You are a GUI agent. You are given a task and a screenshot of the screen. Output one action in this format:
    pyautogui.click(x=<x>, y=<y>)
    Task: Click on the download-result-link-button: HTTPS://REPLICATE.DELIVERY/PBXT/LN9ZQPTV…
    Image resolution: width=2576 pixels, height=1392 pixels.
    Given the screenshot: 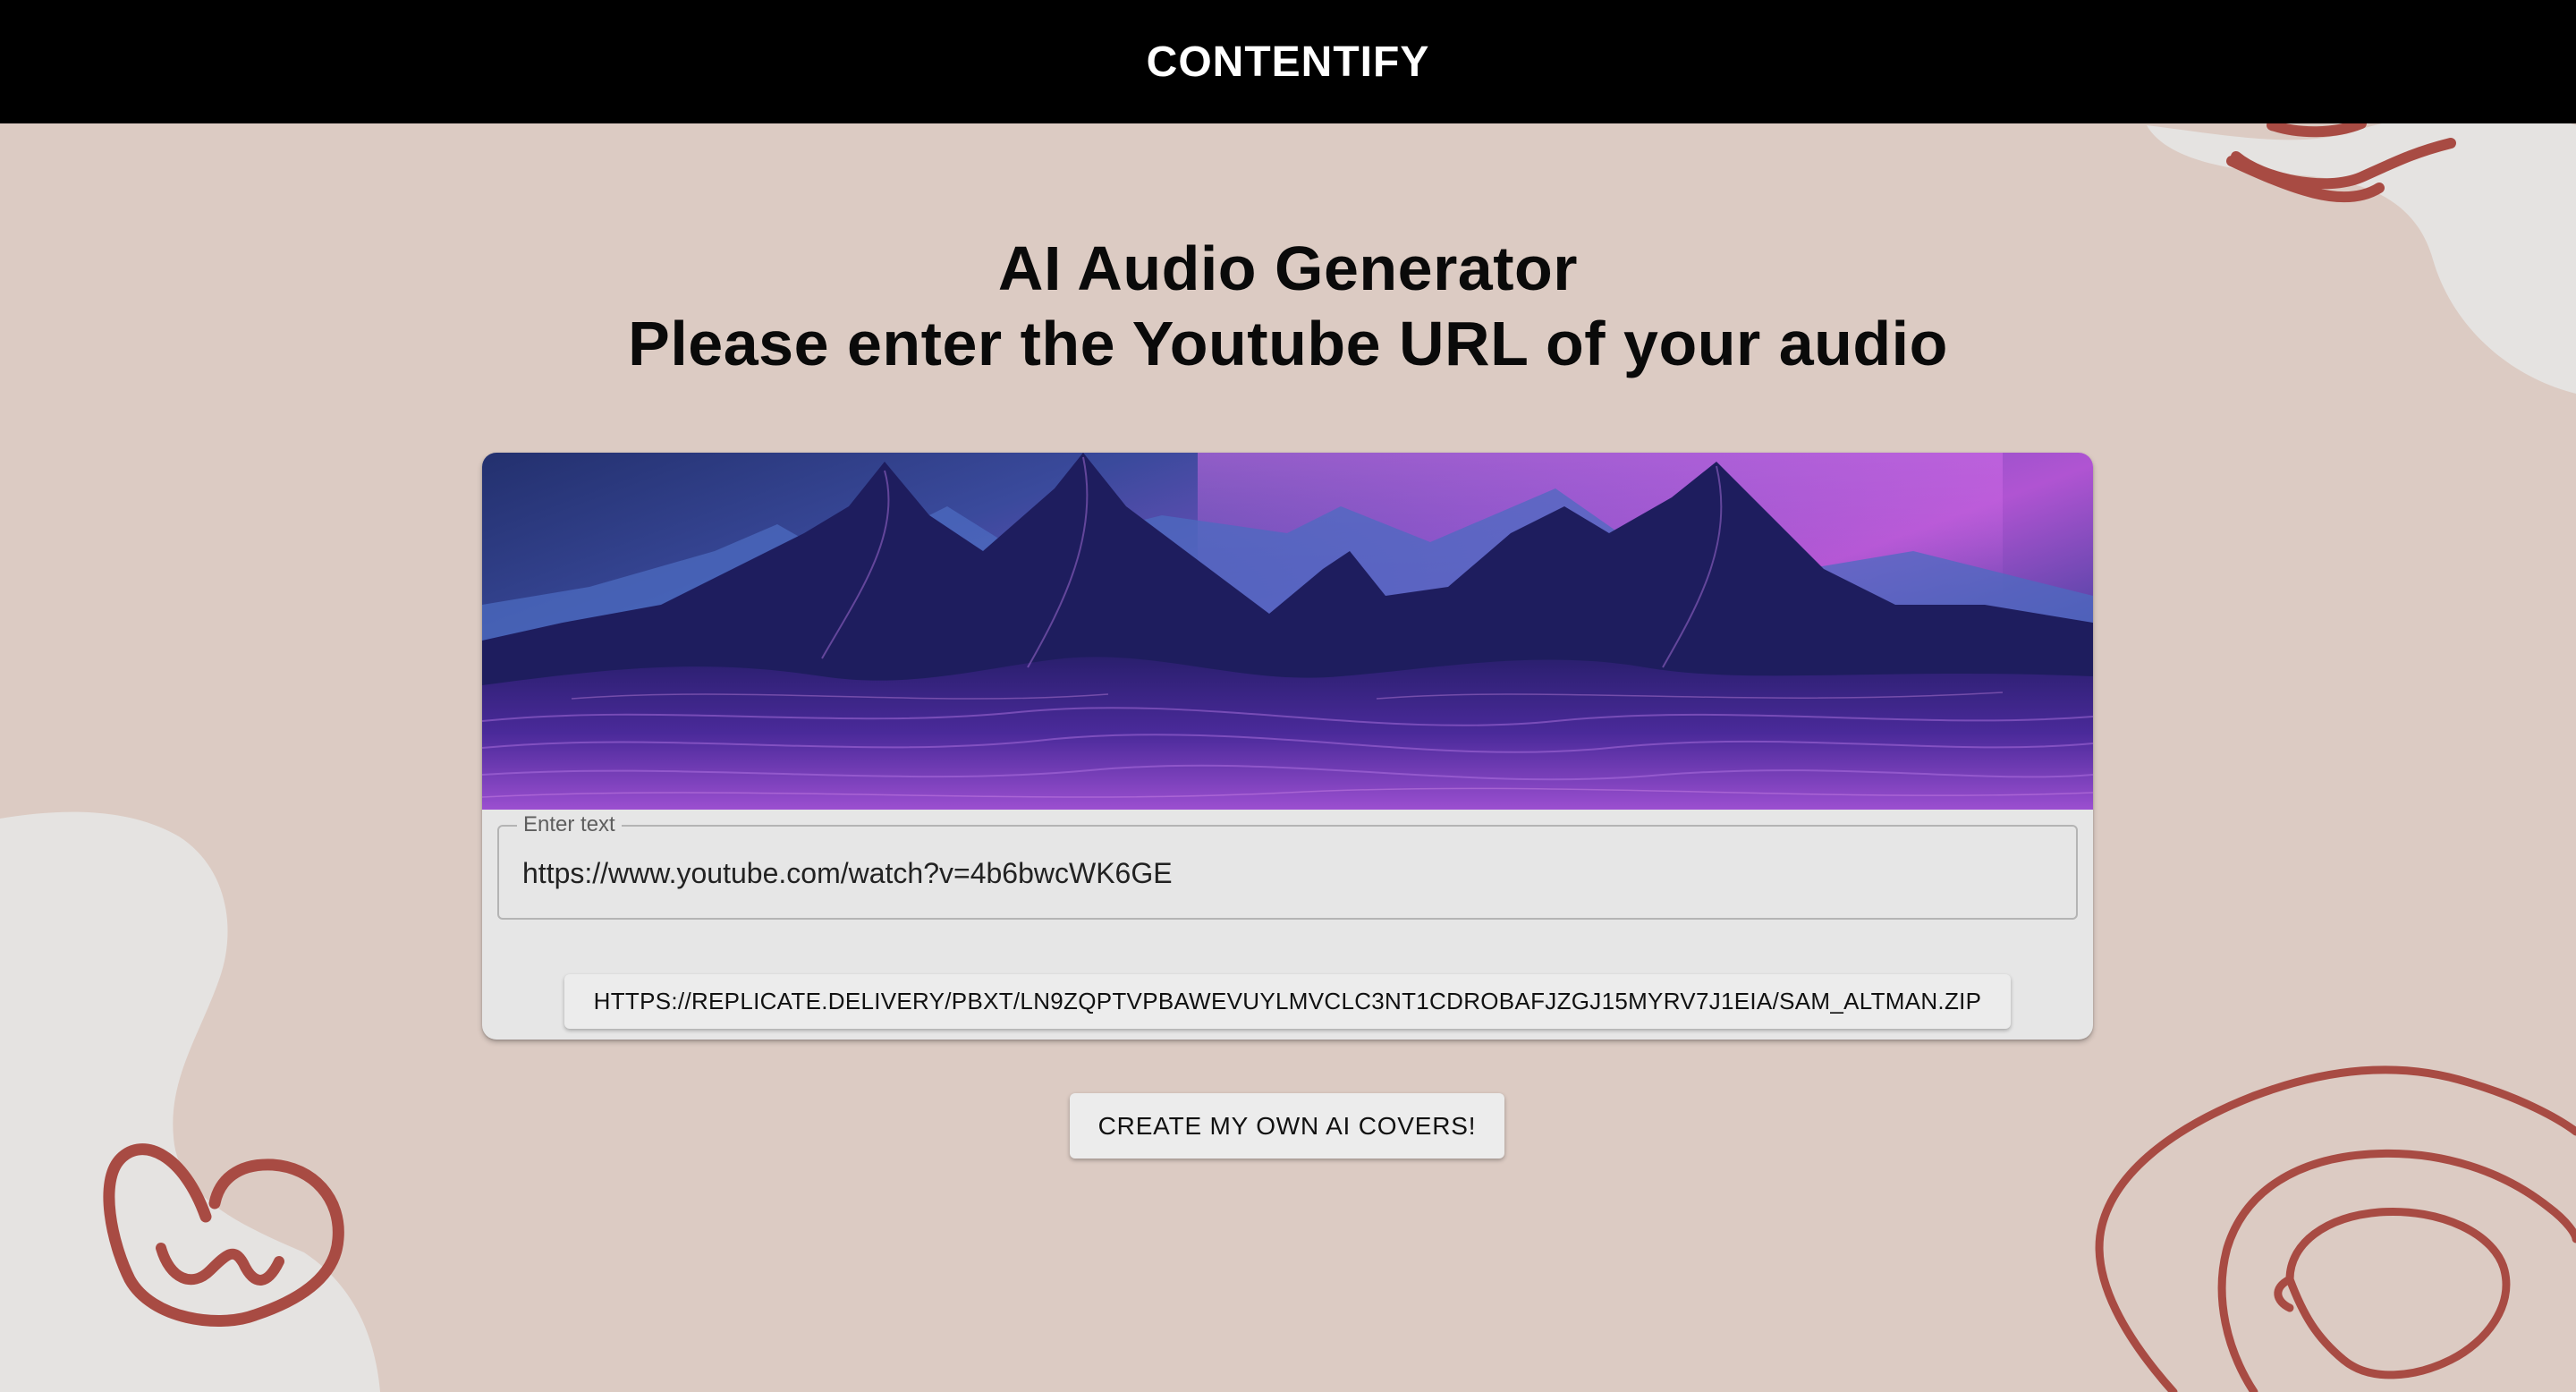 What is the action you would take?
    pyautogui.click(x=1287, y=1001)
    